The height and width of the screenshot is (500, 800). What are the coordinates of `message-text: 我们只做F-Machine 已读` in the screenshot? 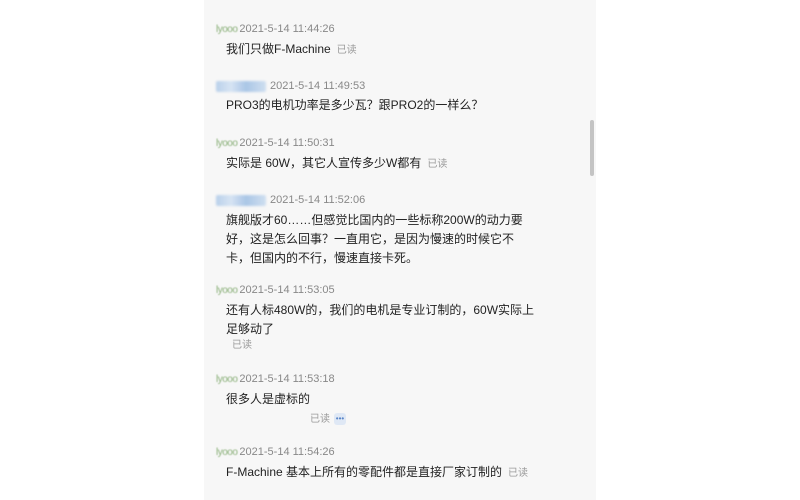 It's located at (385, 50).